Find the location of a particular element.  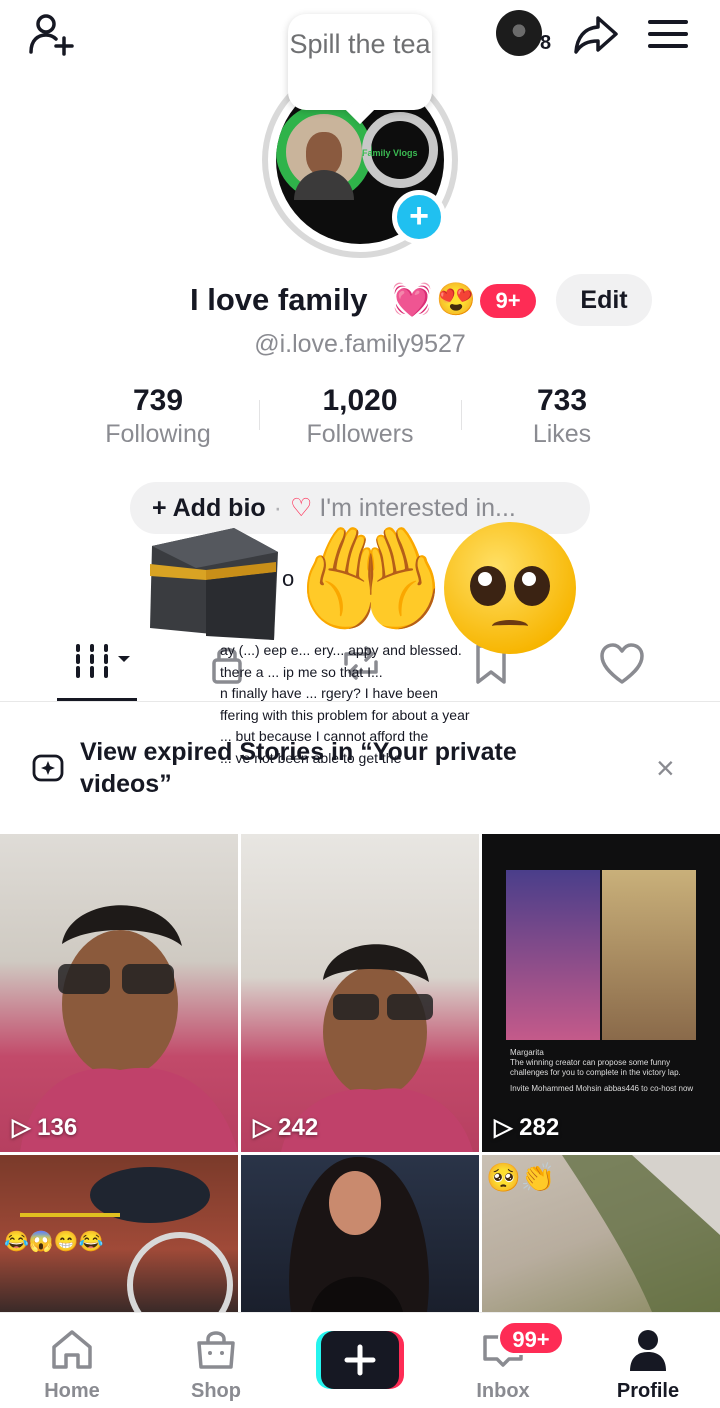

bottom-nav: Home Shop Inbox 99+ Profile is located at coordinates (360, 1360).